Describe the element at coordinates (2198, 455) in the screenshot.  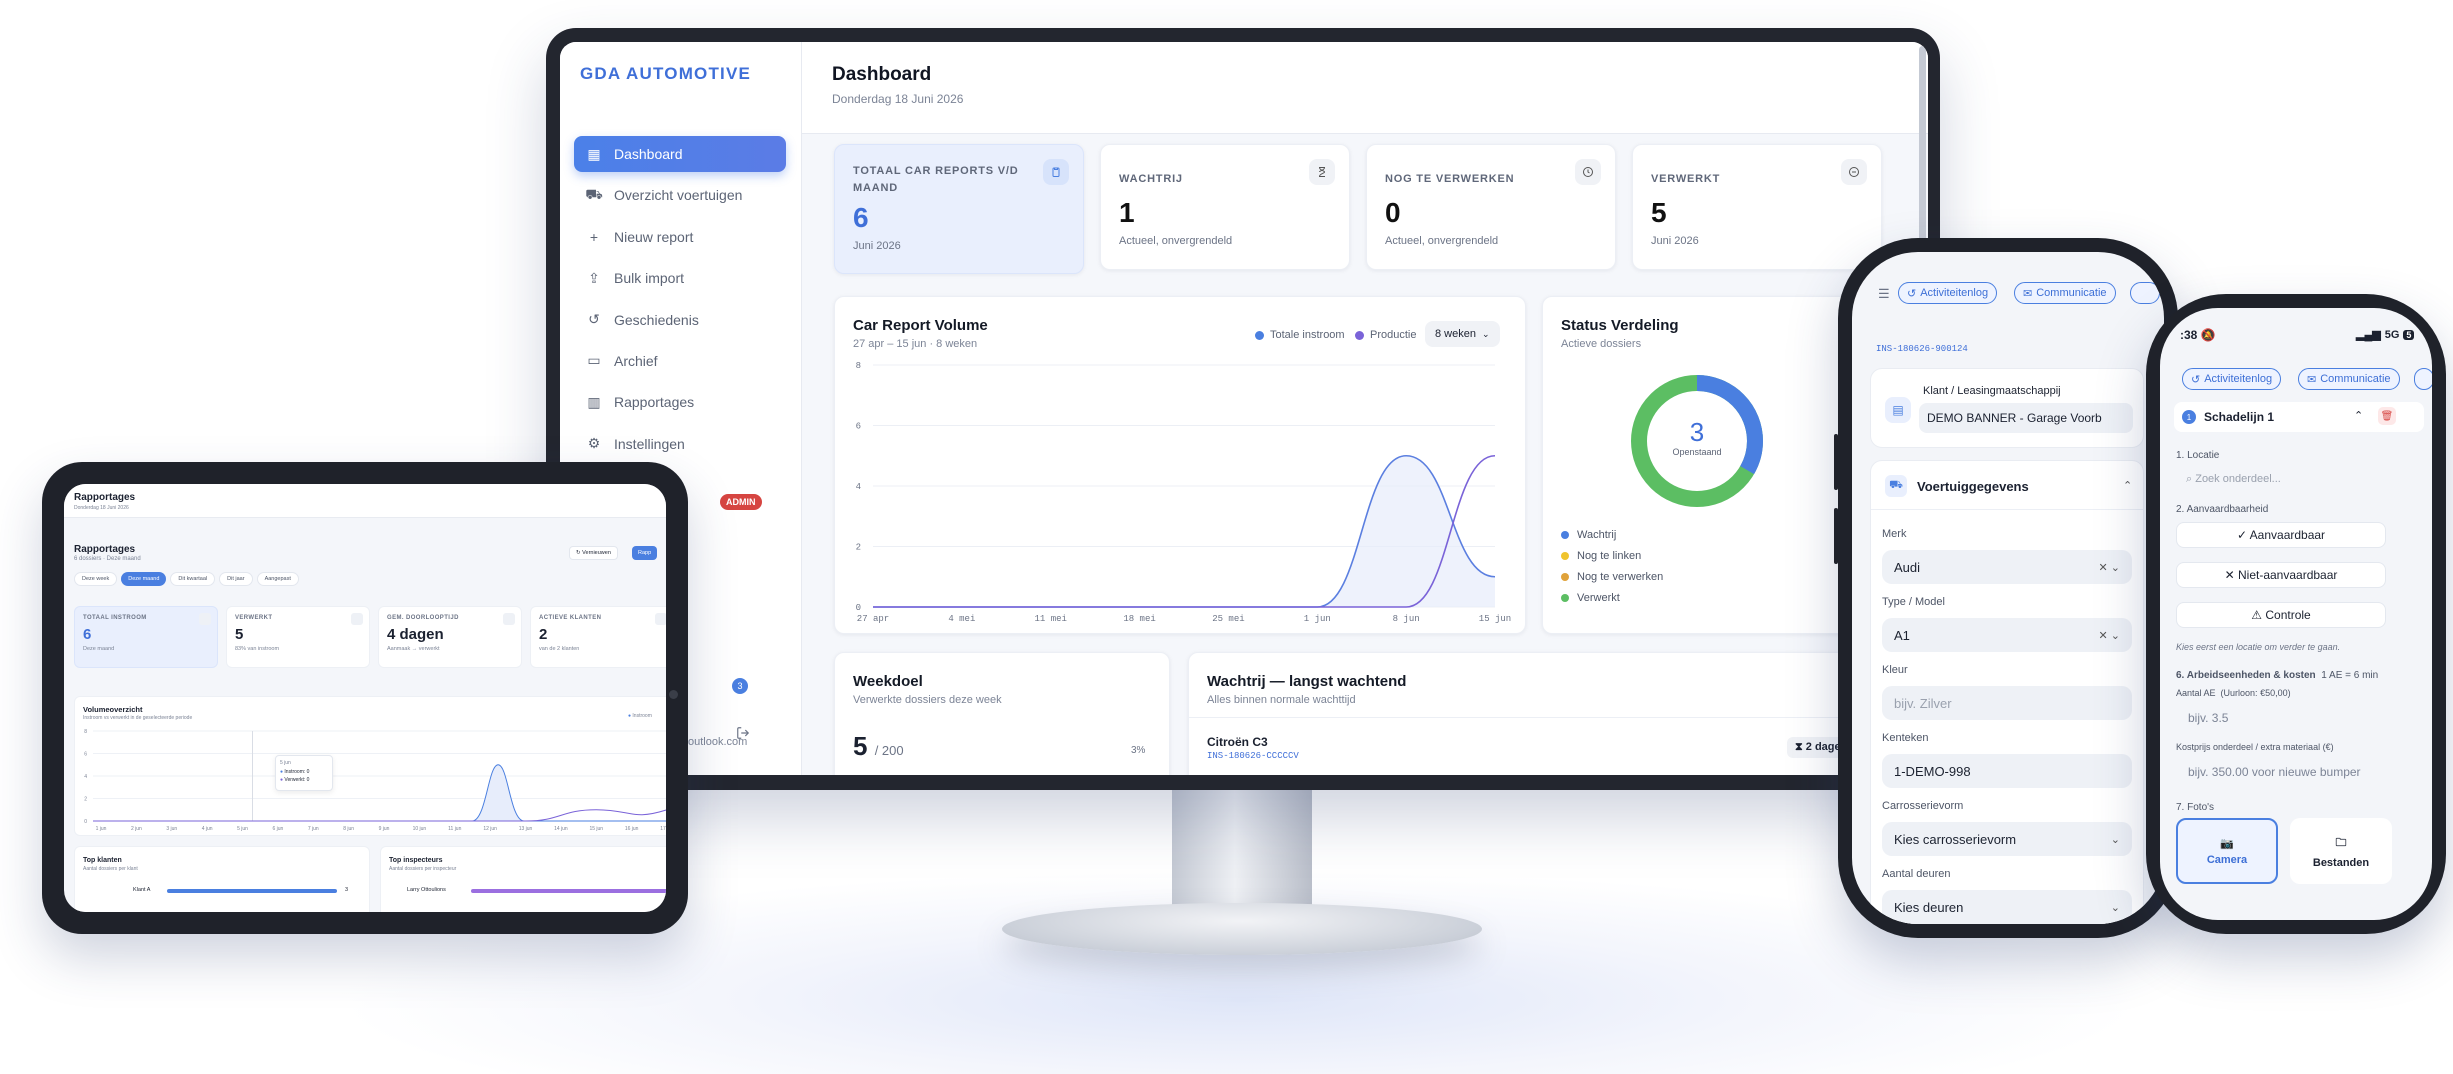
I see `locatie-label: 1. Locatie` at that location.